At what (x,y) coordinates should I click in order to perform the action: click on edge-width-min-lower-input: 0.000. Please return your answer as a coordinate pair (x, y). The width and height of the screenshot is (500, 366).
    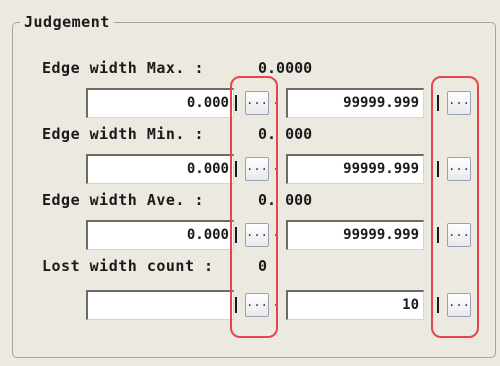
    Looking at the image, I should click on (160, 169).